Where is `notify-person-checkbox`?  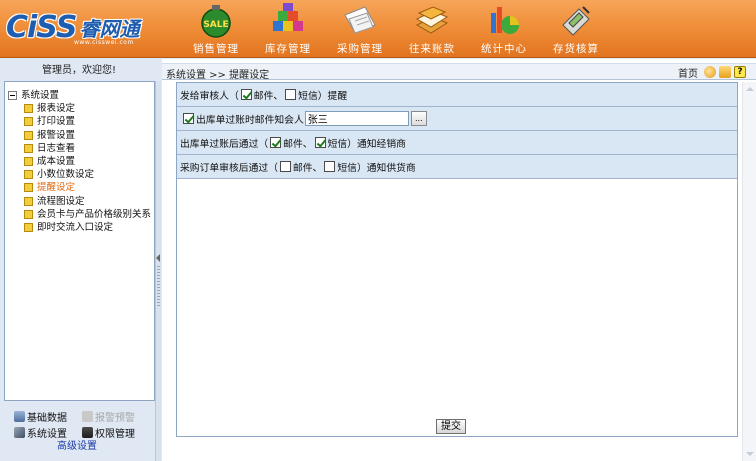
notify-person-checkbox is located at coordinates (188, 118).